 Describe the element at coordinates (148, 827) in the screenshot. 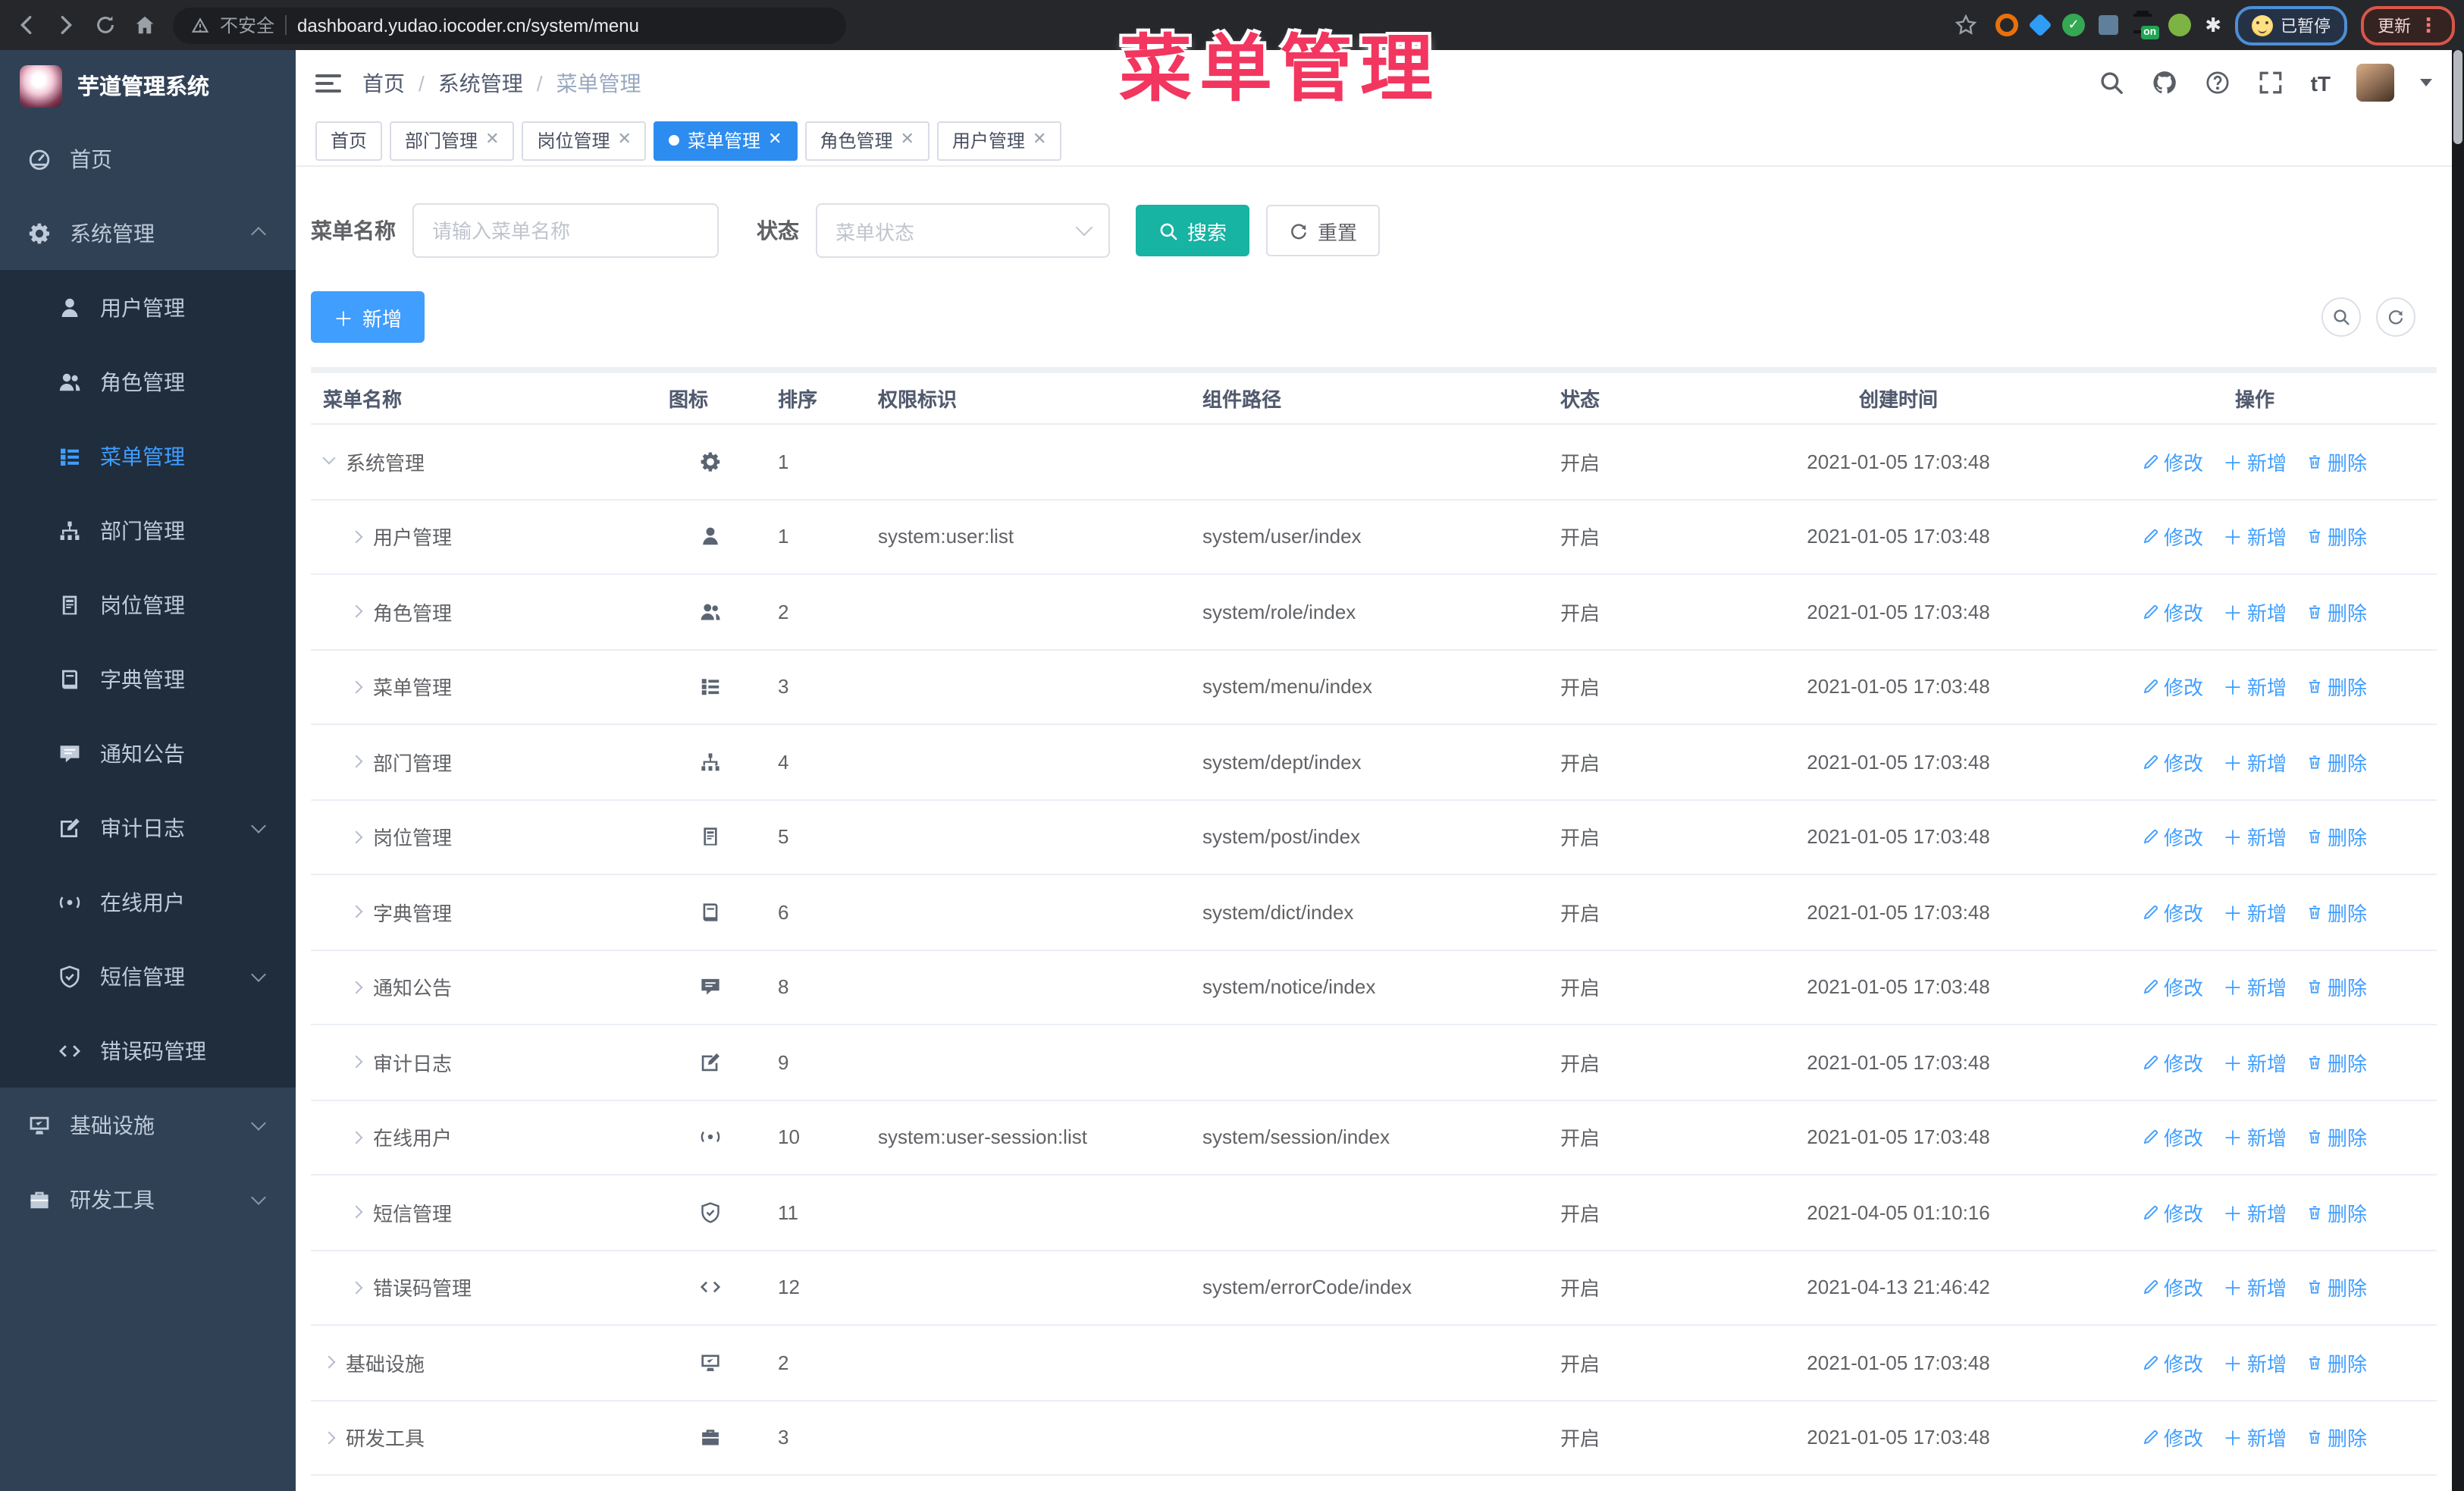

I see `sidebar-item-edit: 审计日志` at that location.